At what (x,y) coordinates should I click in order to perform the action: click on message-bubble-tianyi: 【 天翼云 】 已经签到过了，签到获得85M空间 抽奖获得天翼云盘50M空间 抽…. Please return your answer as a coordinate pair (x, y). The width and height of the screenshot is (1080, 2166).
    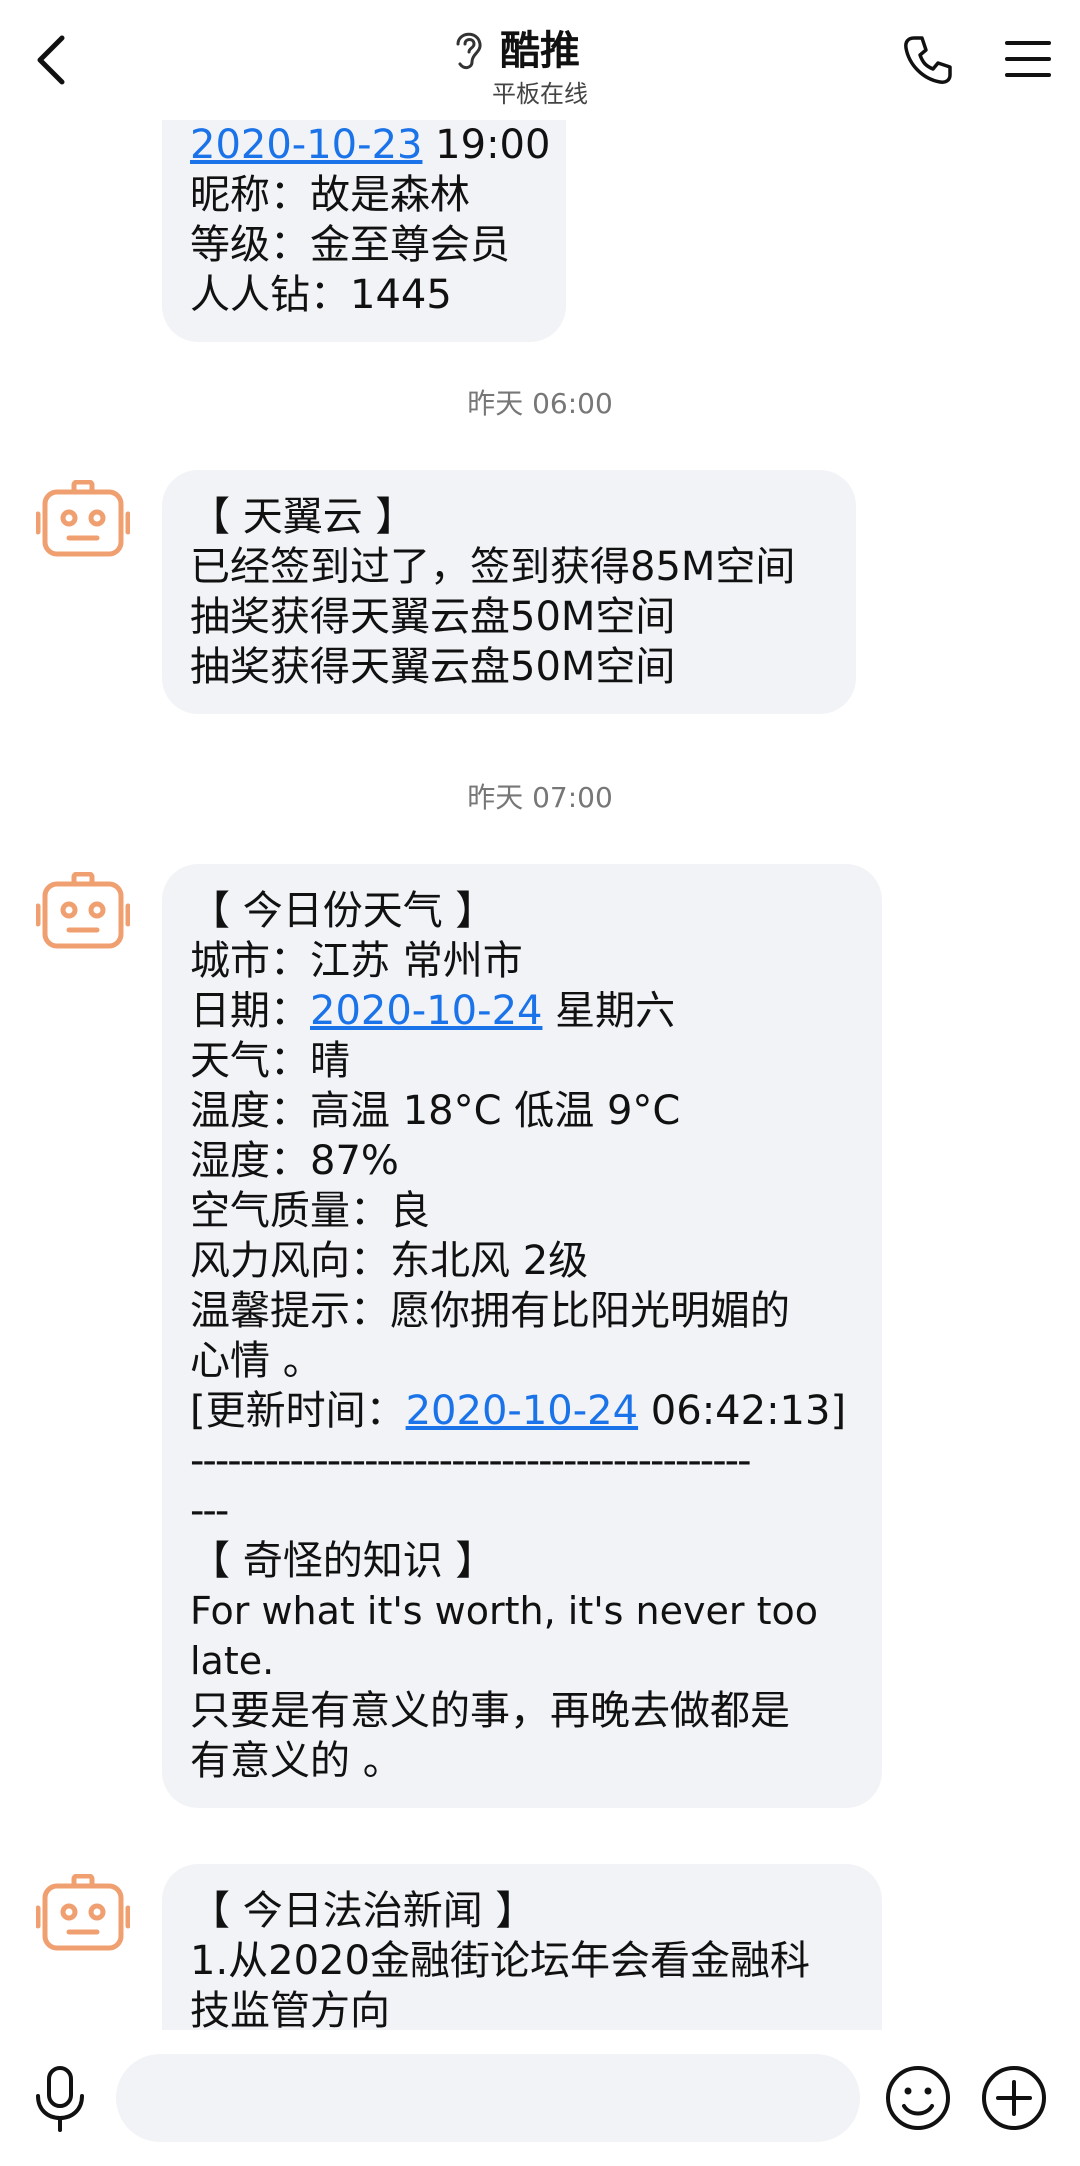
    Looking at the image, I should click on (509, 592).